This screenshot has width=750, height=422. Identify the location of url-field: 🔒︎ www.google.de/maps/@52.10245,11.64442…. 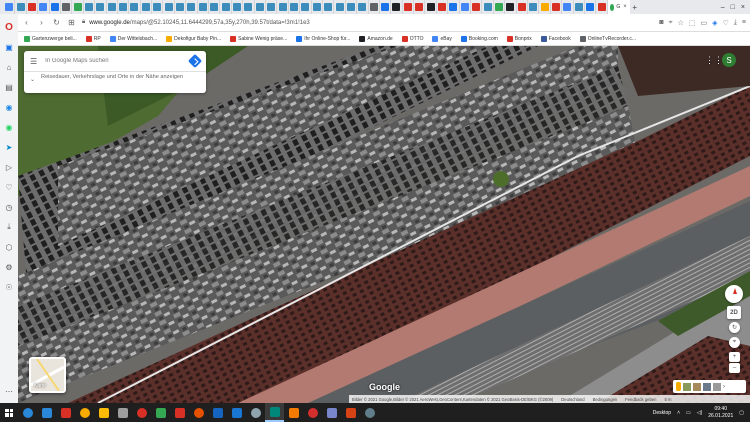
(367, 23).